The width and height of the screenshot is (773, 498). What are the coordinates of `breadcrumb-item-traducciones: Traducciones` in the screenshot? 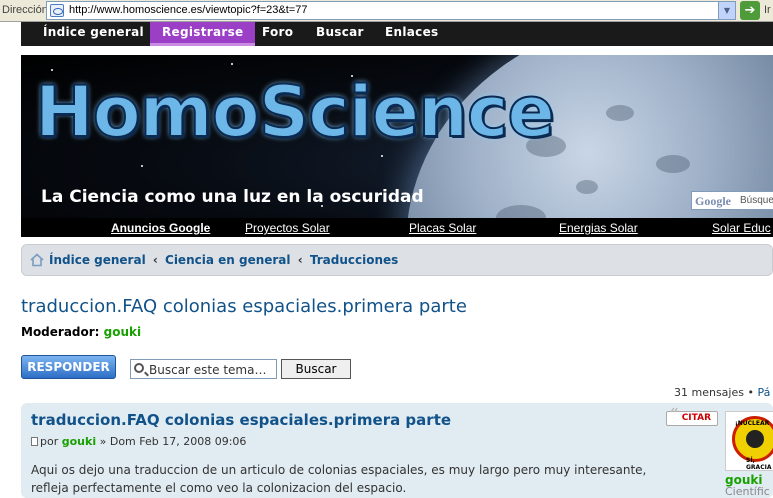 It's located at (354, 260).